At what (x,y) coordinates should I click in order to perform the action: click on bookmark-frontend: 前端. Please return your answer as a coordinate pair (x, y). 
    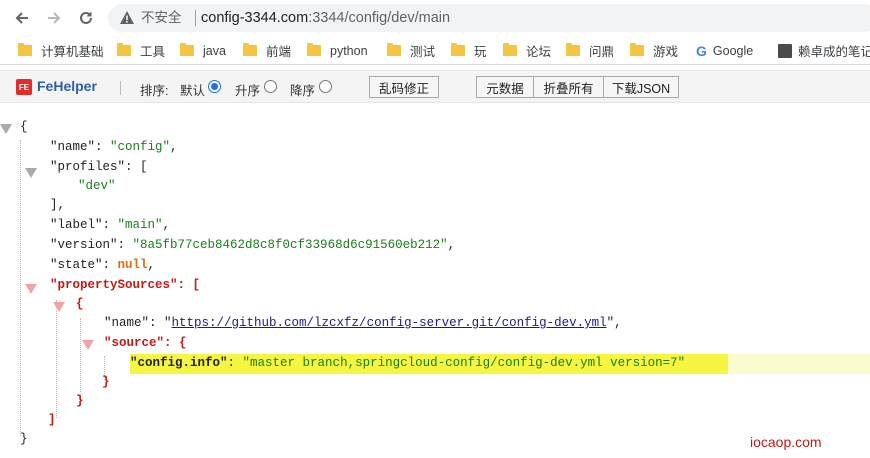
    Looking at the image, I should click on (267, 50).